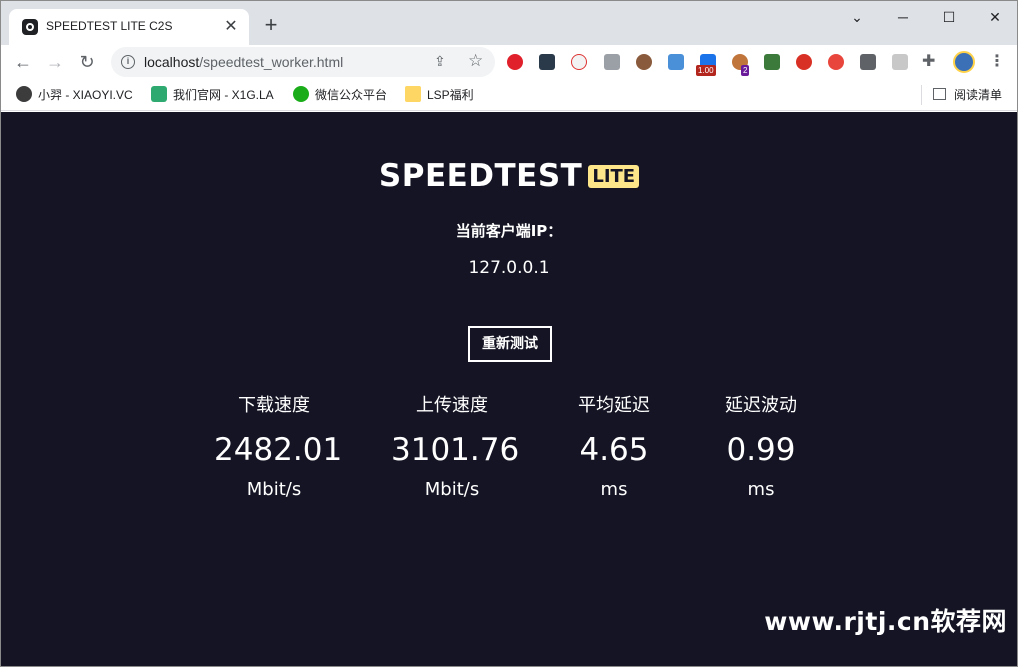 This screenshot has width=1018, height=667. What do you see at coordinates (903, 17) in the screenshot?
I see `minimize-button: ─` at bounding box center [903, 17].